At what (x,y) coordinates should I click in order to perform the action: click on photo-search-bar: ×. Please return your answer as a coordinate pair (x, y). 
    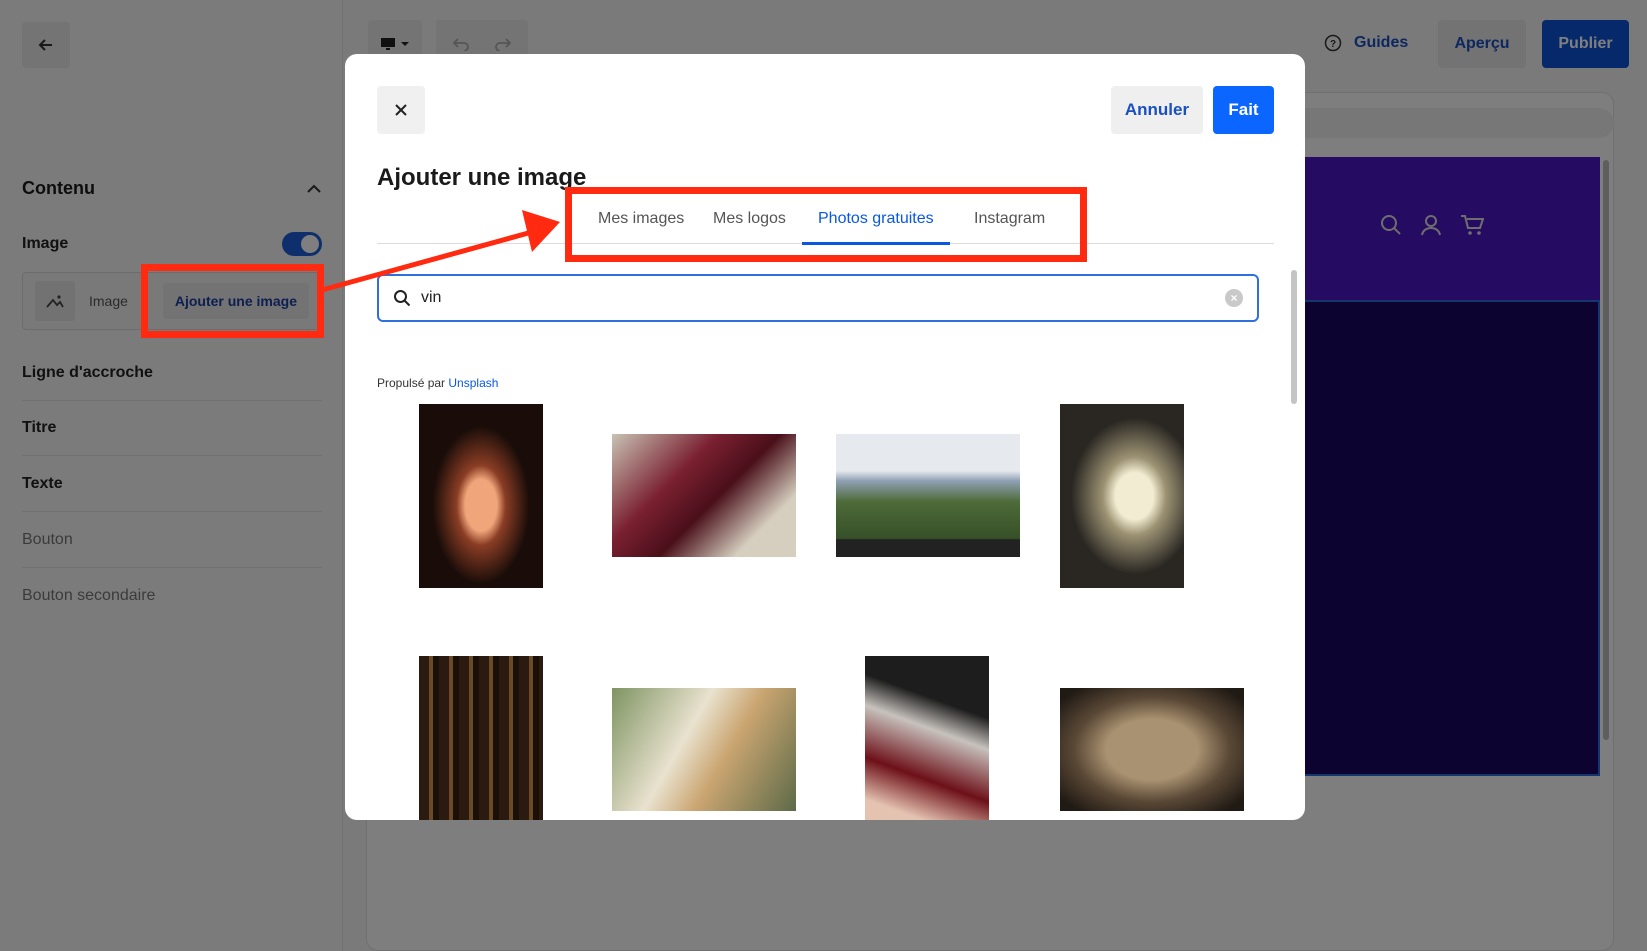
    Looking at the image, I should click on (818, 298).